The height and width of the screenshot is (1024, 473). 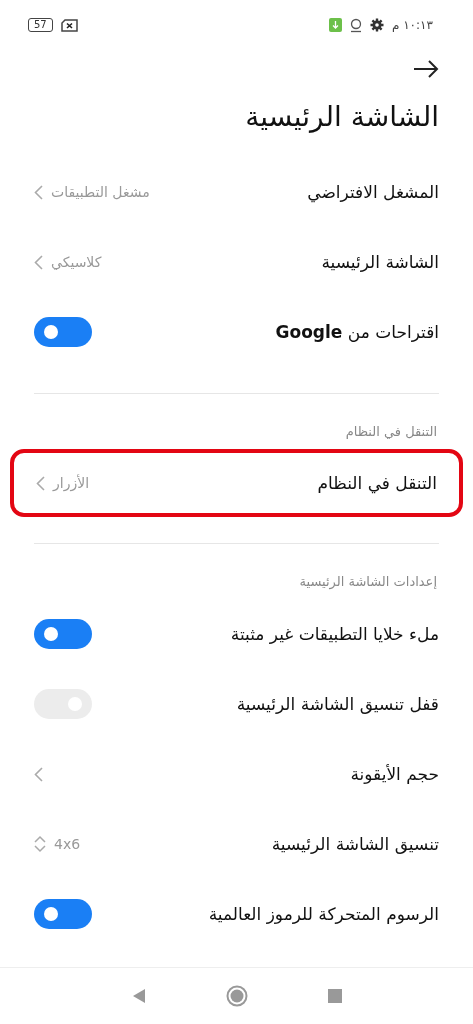 What do you see at coordinates (323, 914) in the screenshot?
I see `setting-label: الرسوم المتحركة للرموز العالمية` at bounding box center [323, 914].